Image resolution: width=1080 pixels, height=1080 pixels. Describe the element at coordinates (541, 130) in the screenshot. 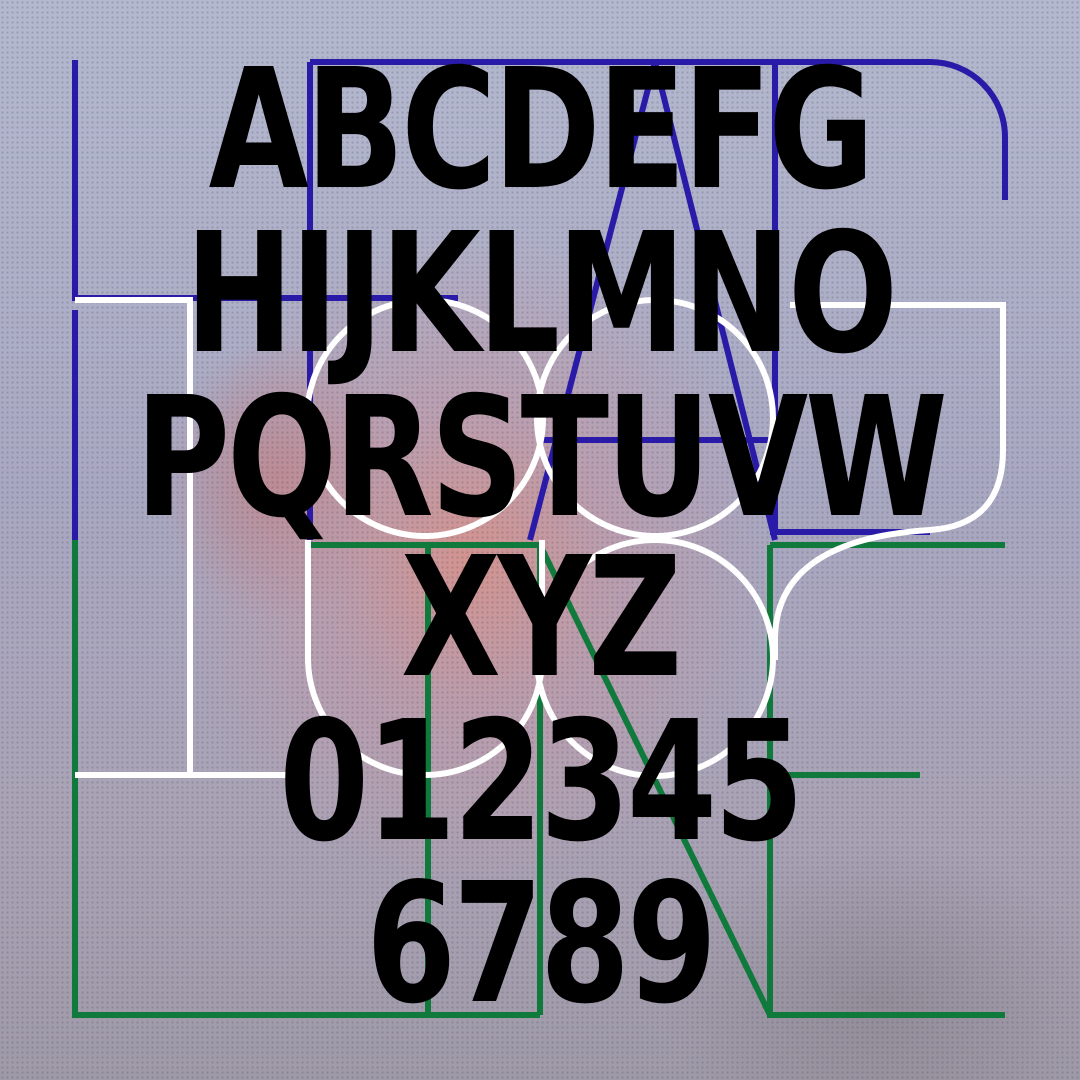

I see `row-uppercase-a-g: ABCDEFG` at that location.